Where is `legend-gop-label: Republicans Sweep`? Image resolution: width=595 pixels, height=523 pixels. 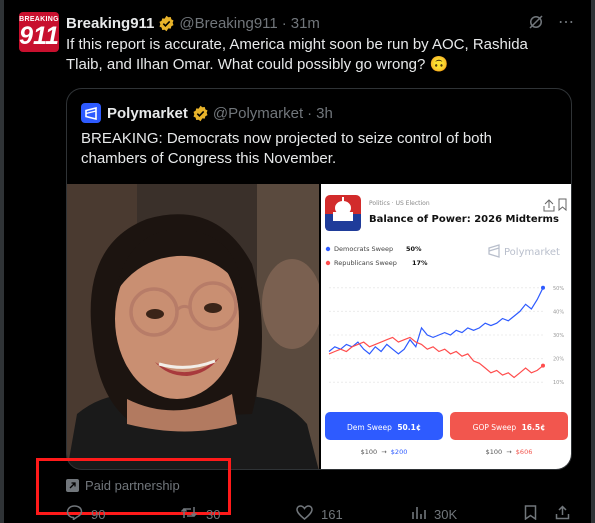 legend-gop-label: Republicans Sweep is located at coordinates (365, 263).